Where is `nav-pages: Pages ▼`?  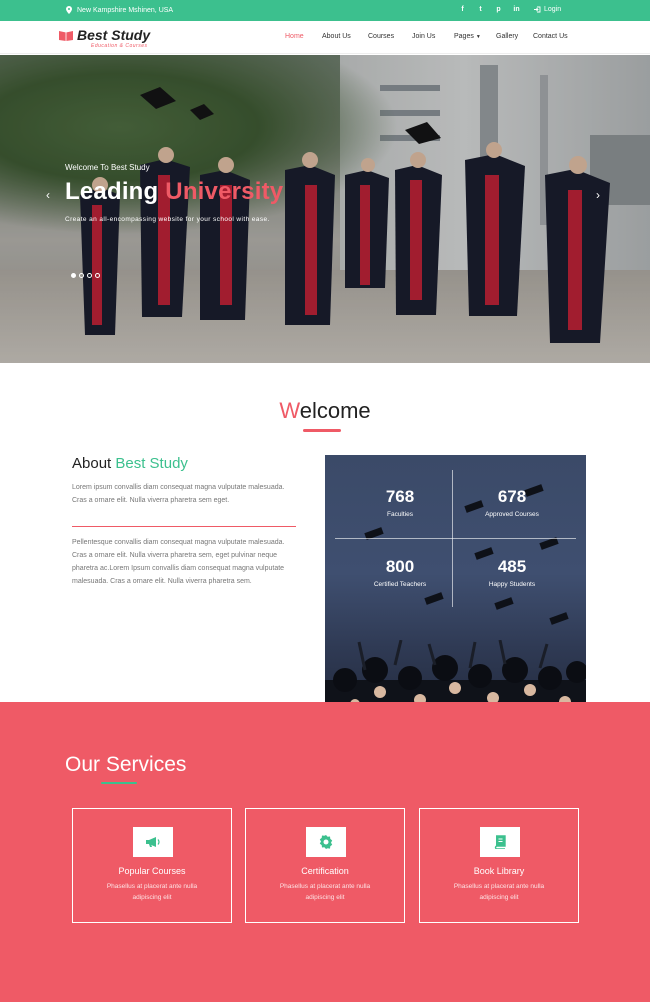
nav-pages: Pages ▼ is located at coordinates (475, 36).